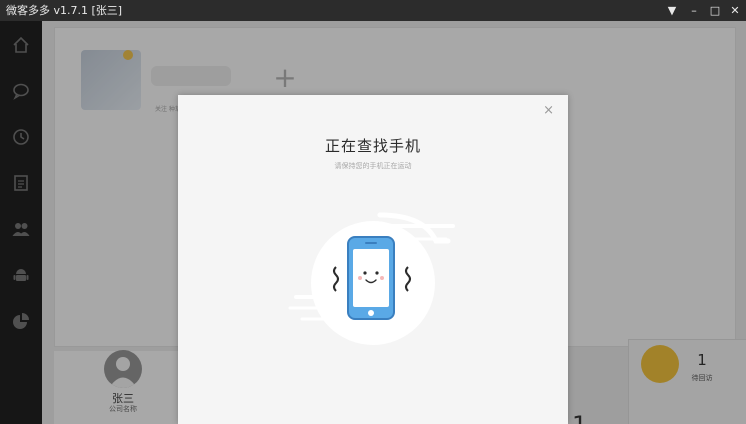 This screenshot has width=746, height=424. What do you see at coordinates (373, 10) in the screenshot?
I see `title-bar: 微客多多 v1.7.1 [张三] ▼ – □ ✕` at bounding box center [373, 10].